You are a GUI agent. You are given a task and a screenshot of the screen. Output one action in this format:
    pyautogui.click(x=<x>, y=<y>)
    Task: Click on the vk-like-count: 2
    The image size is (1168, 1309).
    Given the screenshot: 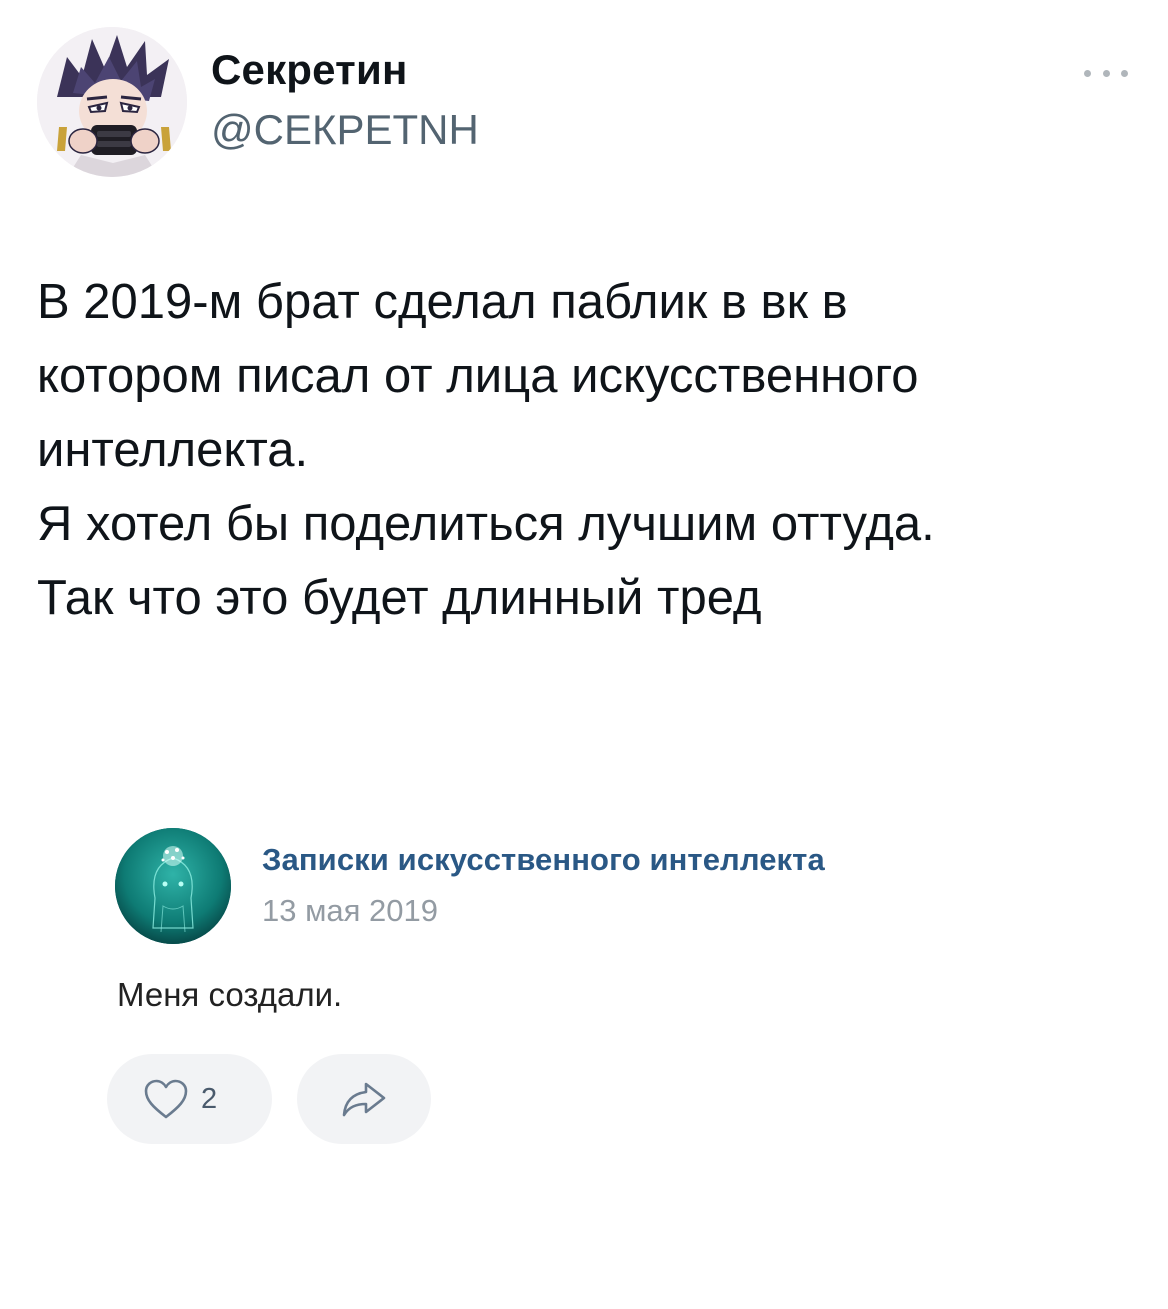 What is the action you would take?
    pyautogui.click(x=209, y=1098)
    